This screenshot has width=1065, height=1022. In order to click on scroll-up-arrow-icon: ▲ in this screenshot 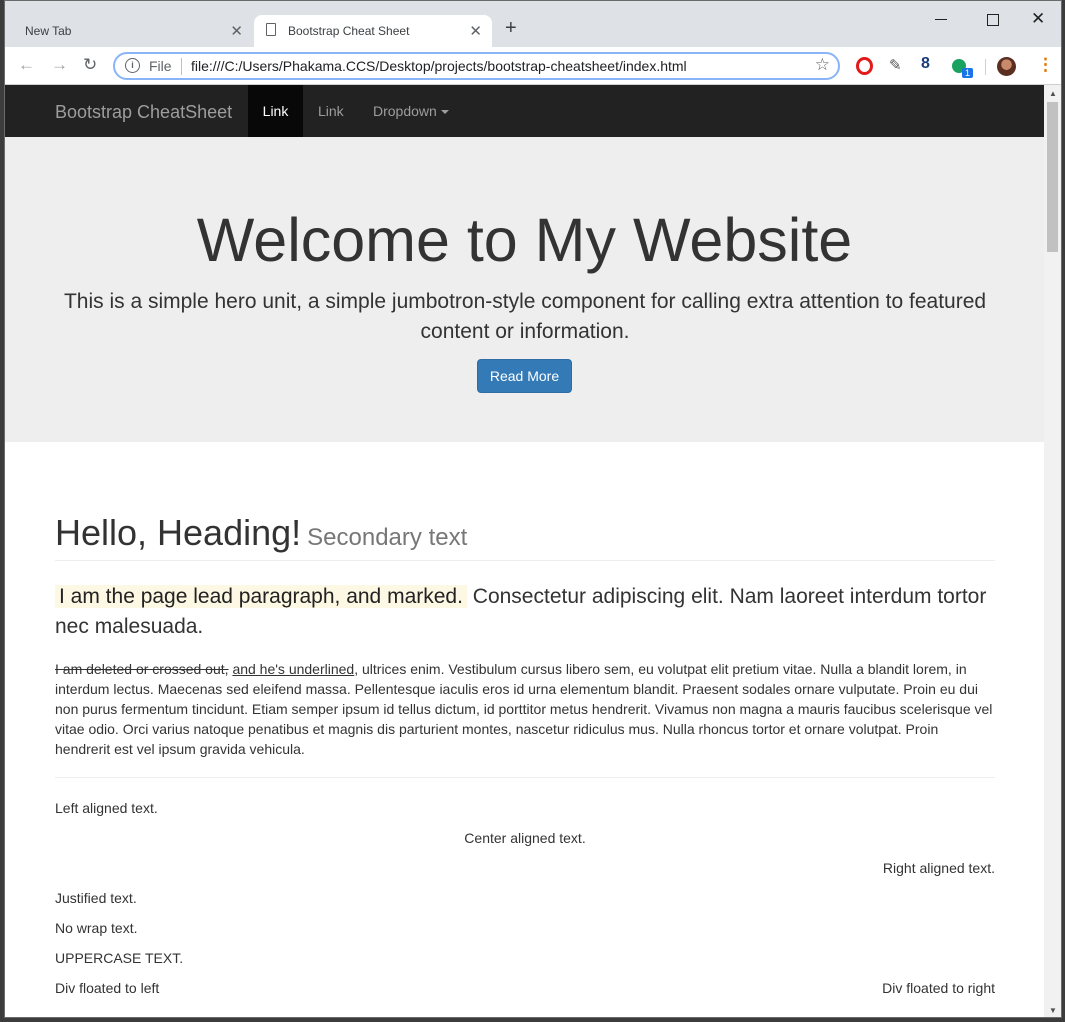, I will do `click(1053, 93)`.